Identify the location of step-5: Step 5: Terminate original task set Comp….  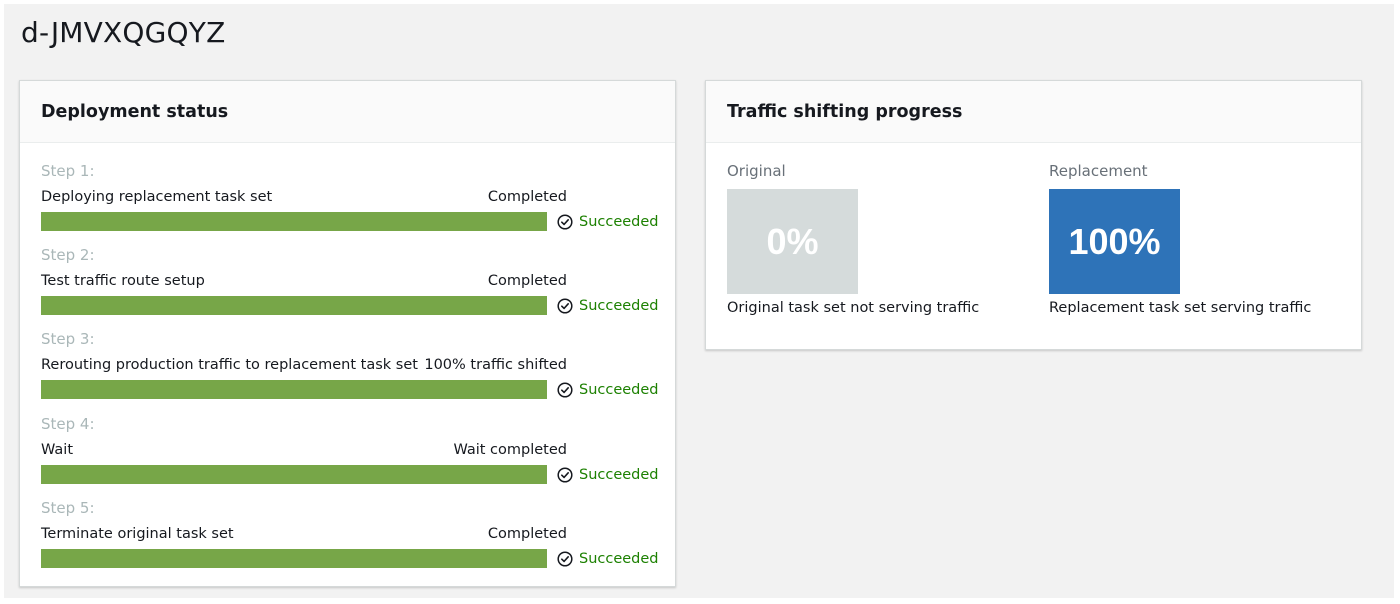
(351, 533).